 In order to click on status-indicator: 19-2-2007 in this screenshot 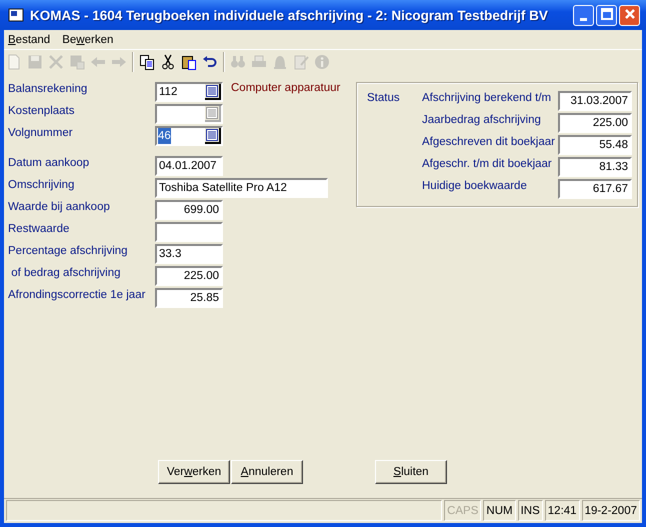, I will do `click(611, 510)`.